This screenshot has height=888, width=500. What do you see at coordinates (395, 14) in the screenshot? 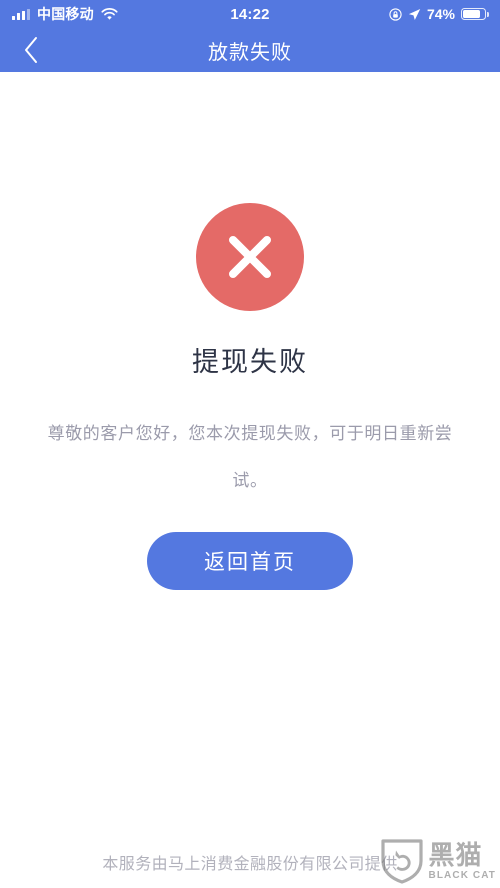
I see `rotation-lock-icon` at bounding box center [395, 14].